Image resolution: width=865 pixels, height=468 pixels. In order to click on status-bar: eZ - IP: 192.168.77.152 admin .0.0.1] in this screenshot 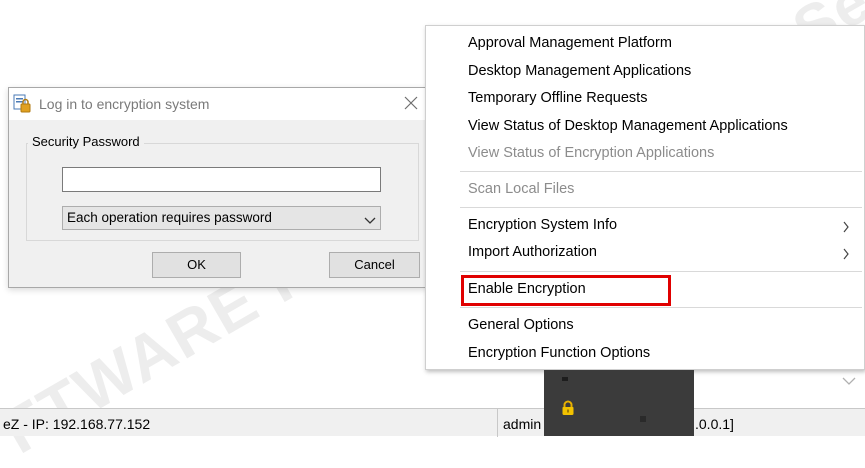, I will do `click(432, 422)`.